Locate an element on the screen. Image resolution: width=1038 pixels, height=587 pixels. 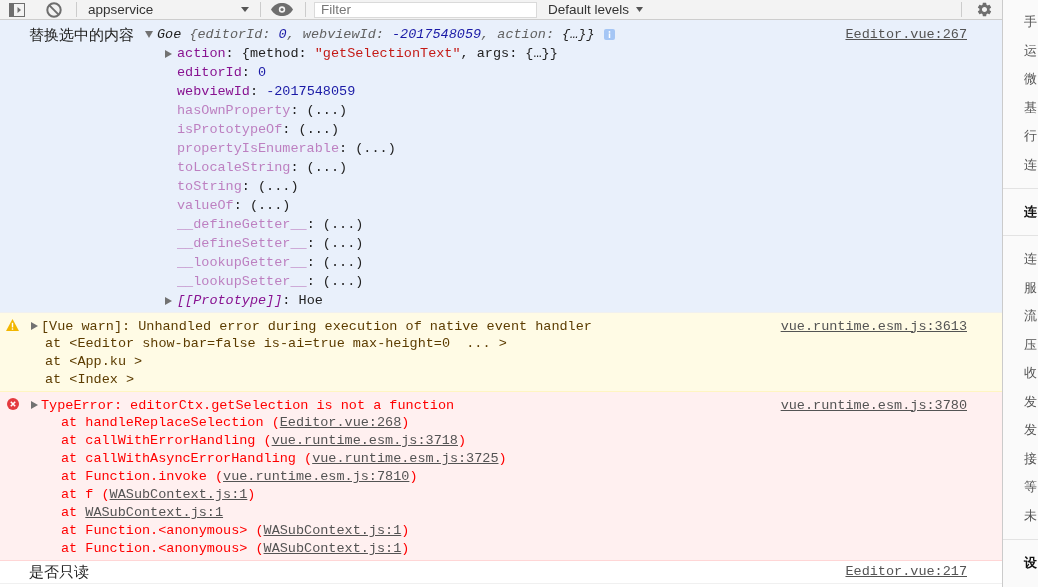
property-text: editorId: 0 is located at coordinates (222, 72).